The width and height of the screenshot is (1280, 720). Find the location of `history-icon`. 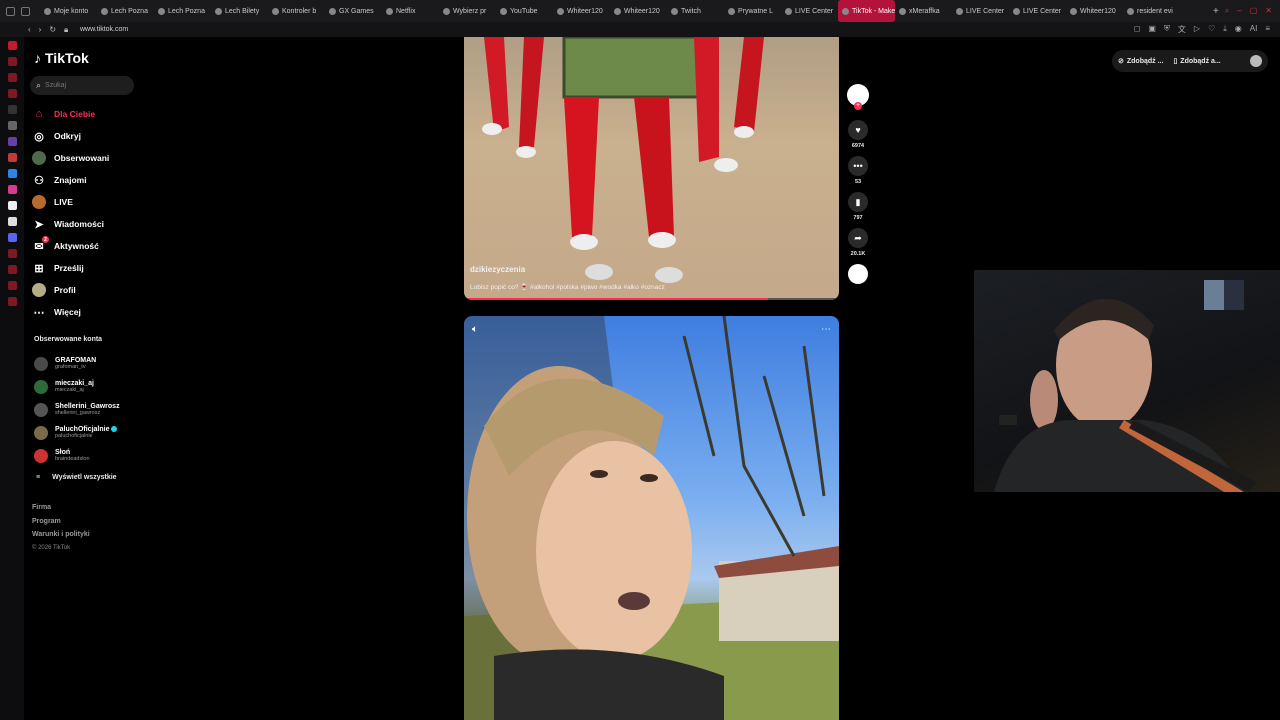

history-icon is located at coordinates (12, 269).